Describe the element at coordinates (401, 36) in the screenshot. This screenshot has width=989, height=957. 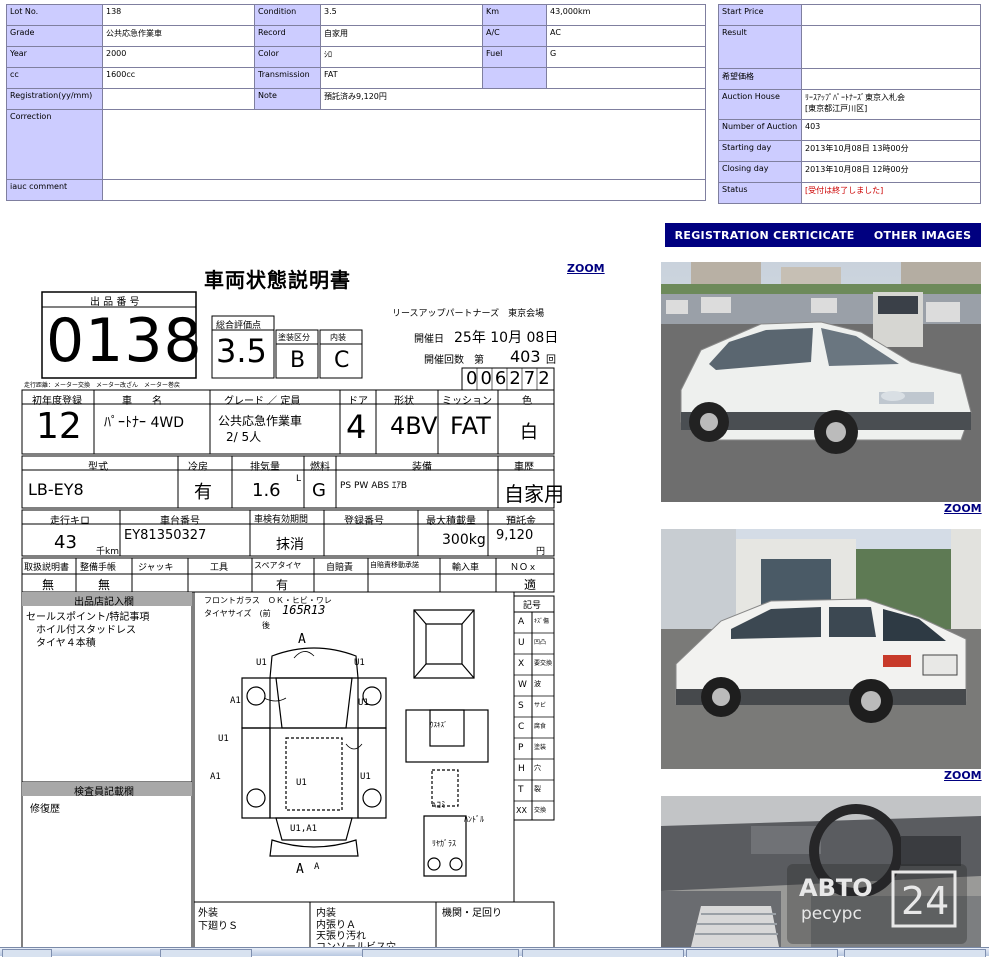
I see `record-value: 自家用` at that location.